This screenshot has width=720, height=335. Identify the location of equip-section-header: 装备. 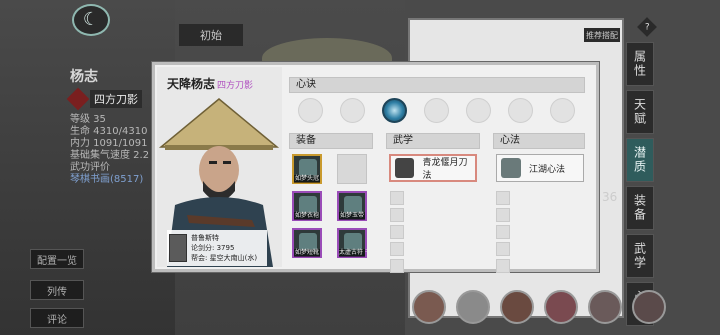
(331, 141).